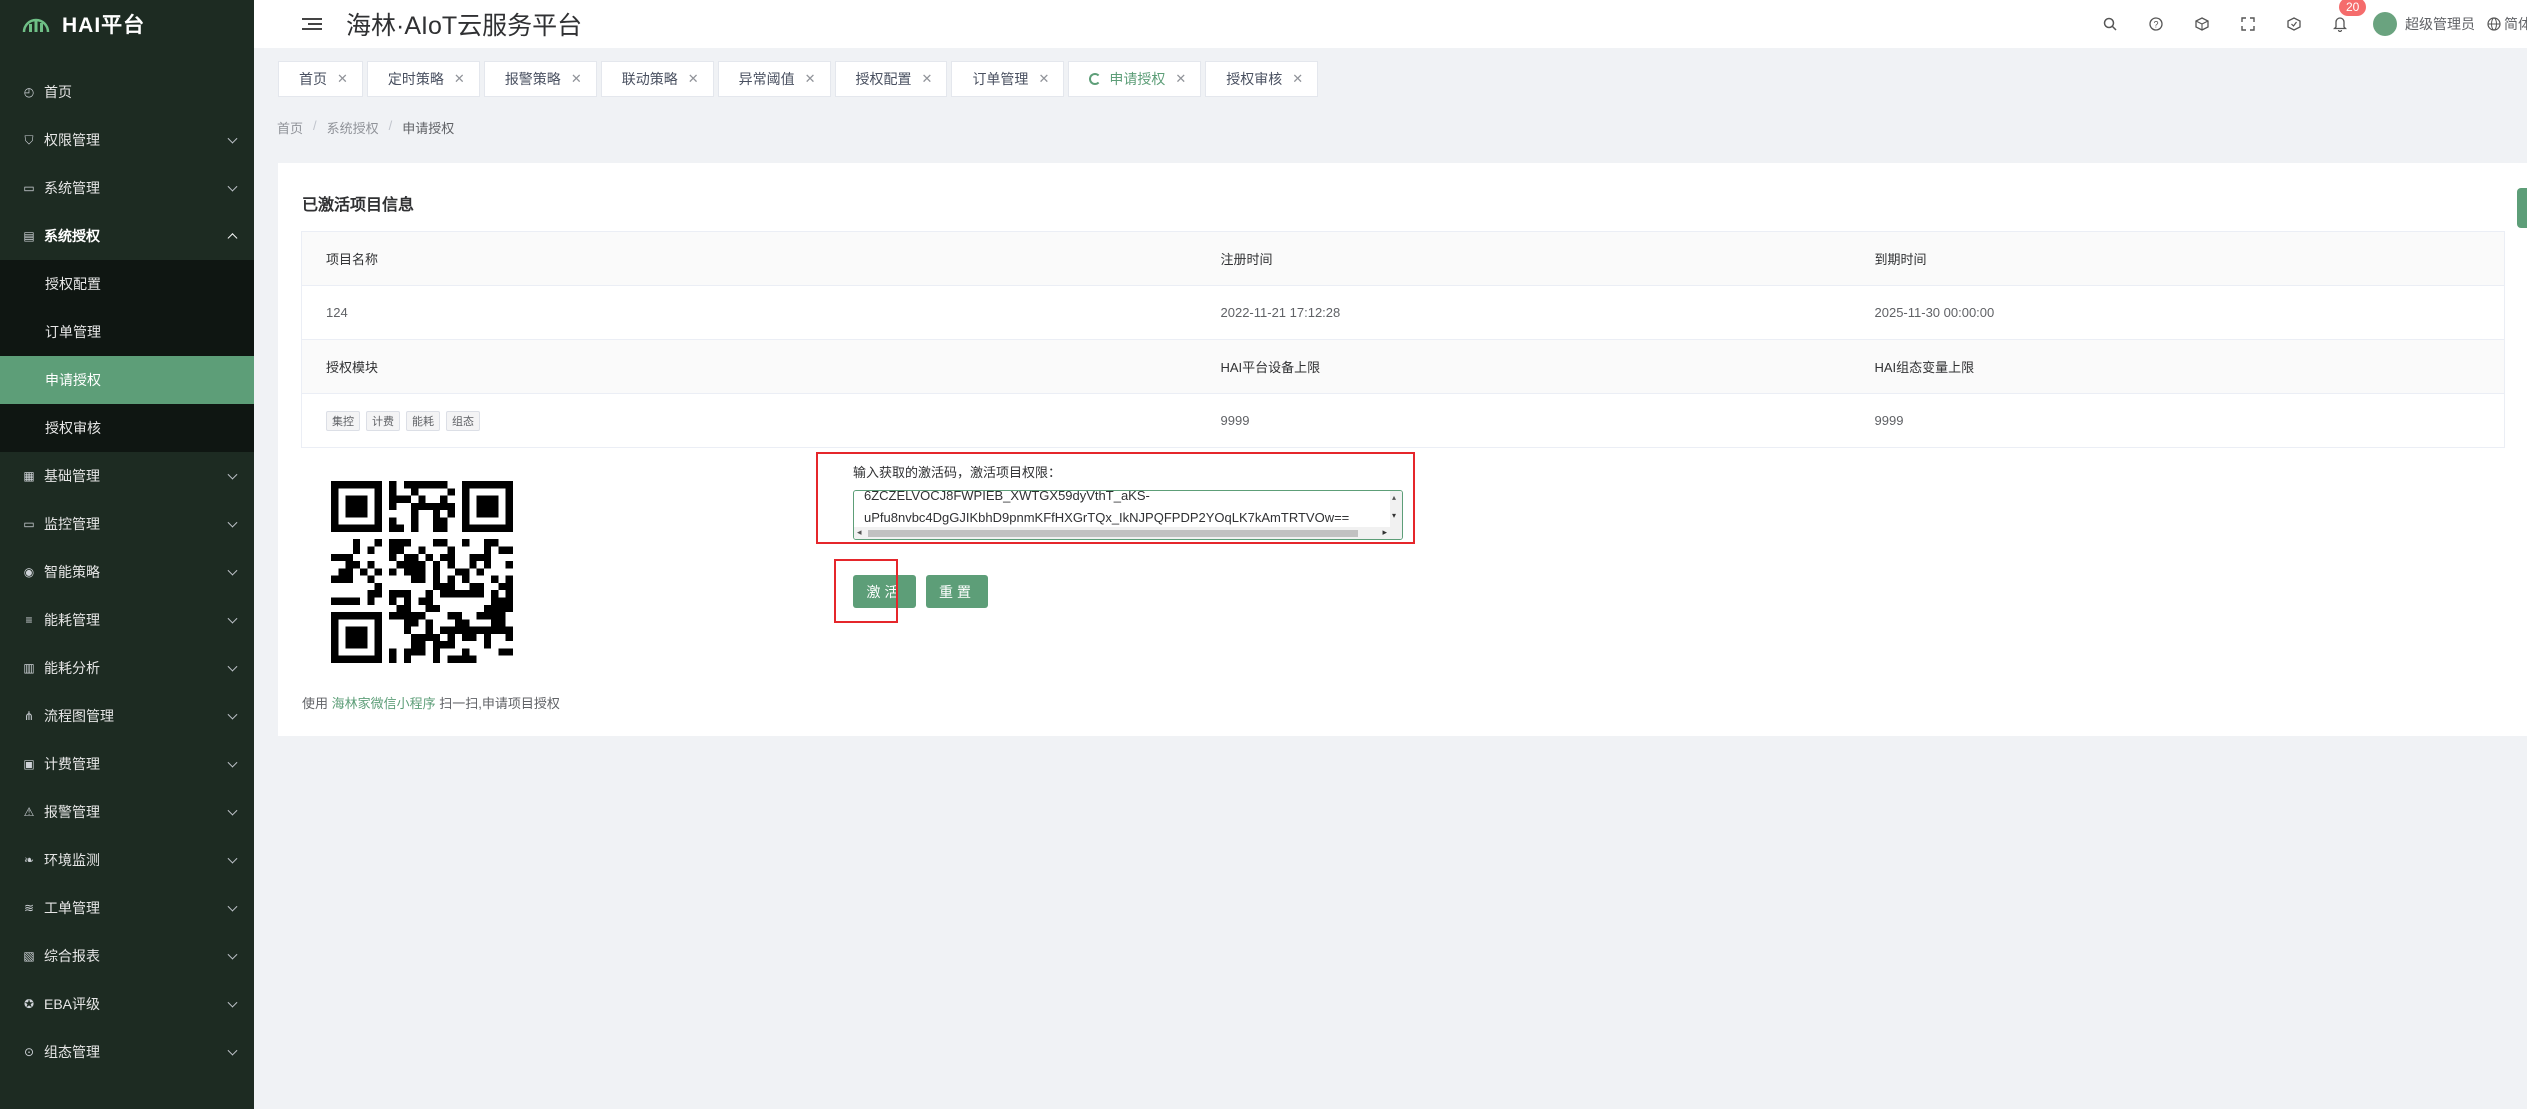 This screenshot has height=1109, width=2527. What do you see at coordinates (891, 79) in the screenshot?
I see `tab-item: 授权配置 ✕` at bounding box center [891, 79].